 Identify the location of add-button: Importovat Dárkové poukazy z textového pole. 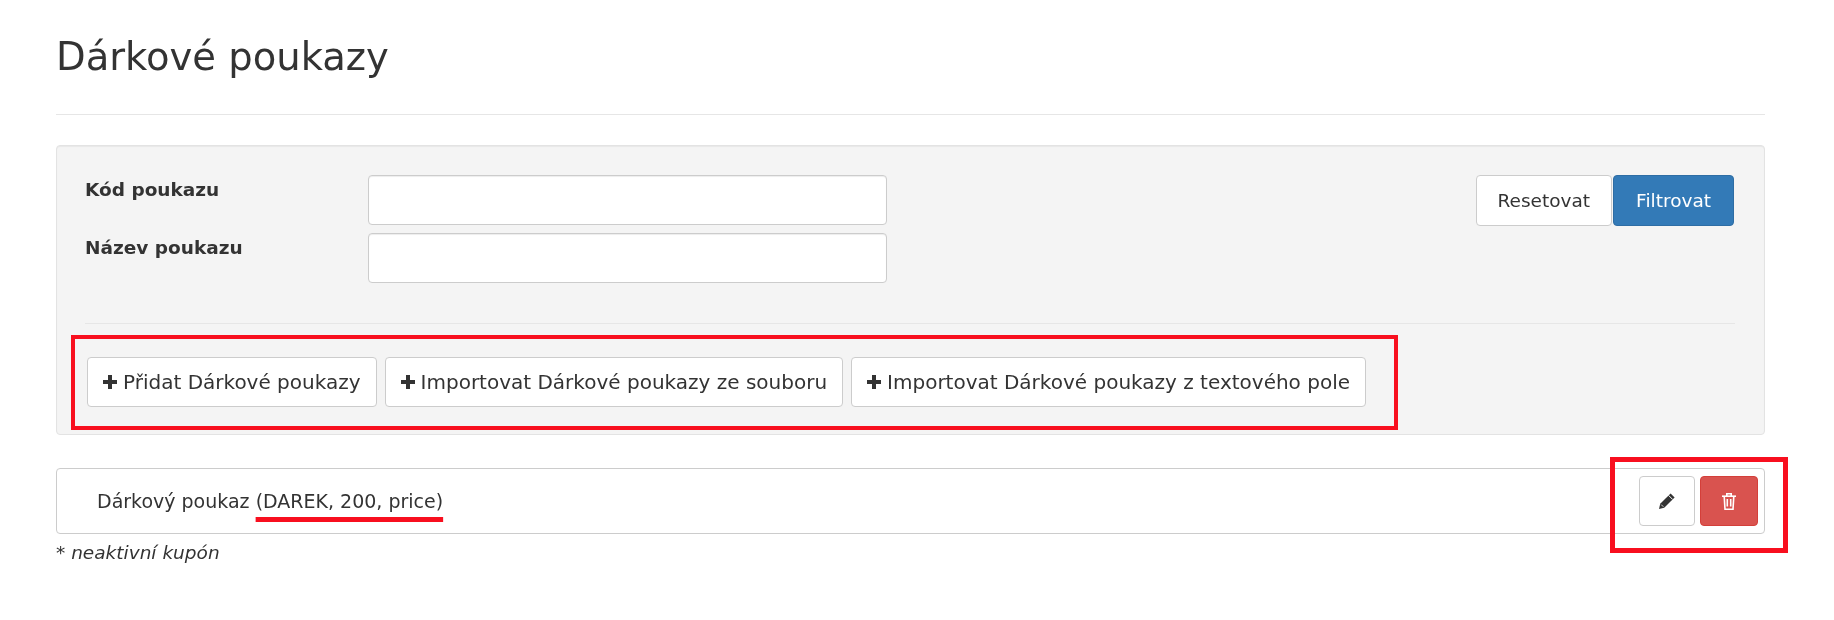
(1108, 382).